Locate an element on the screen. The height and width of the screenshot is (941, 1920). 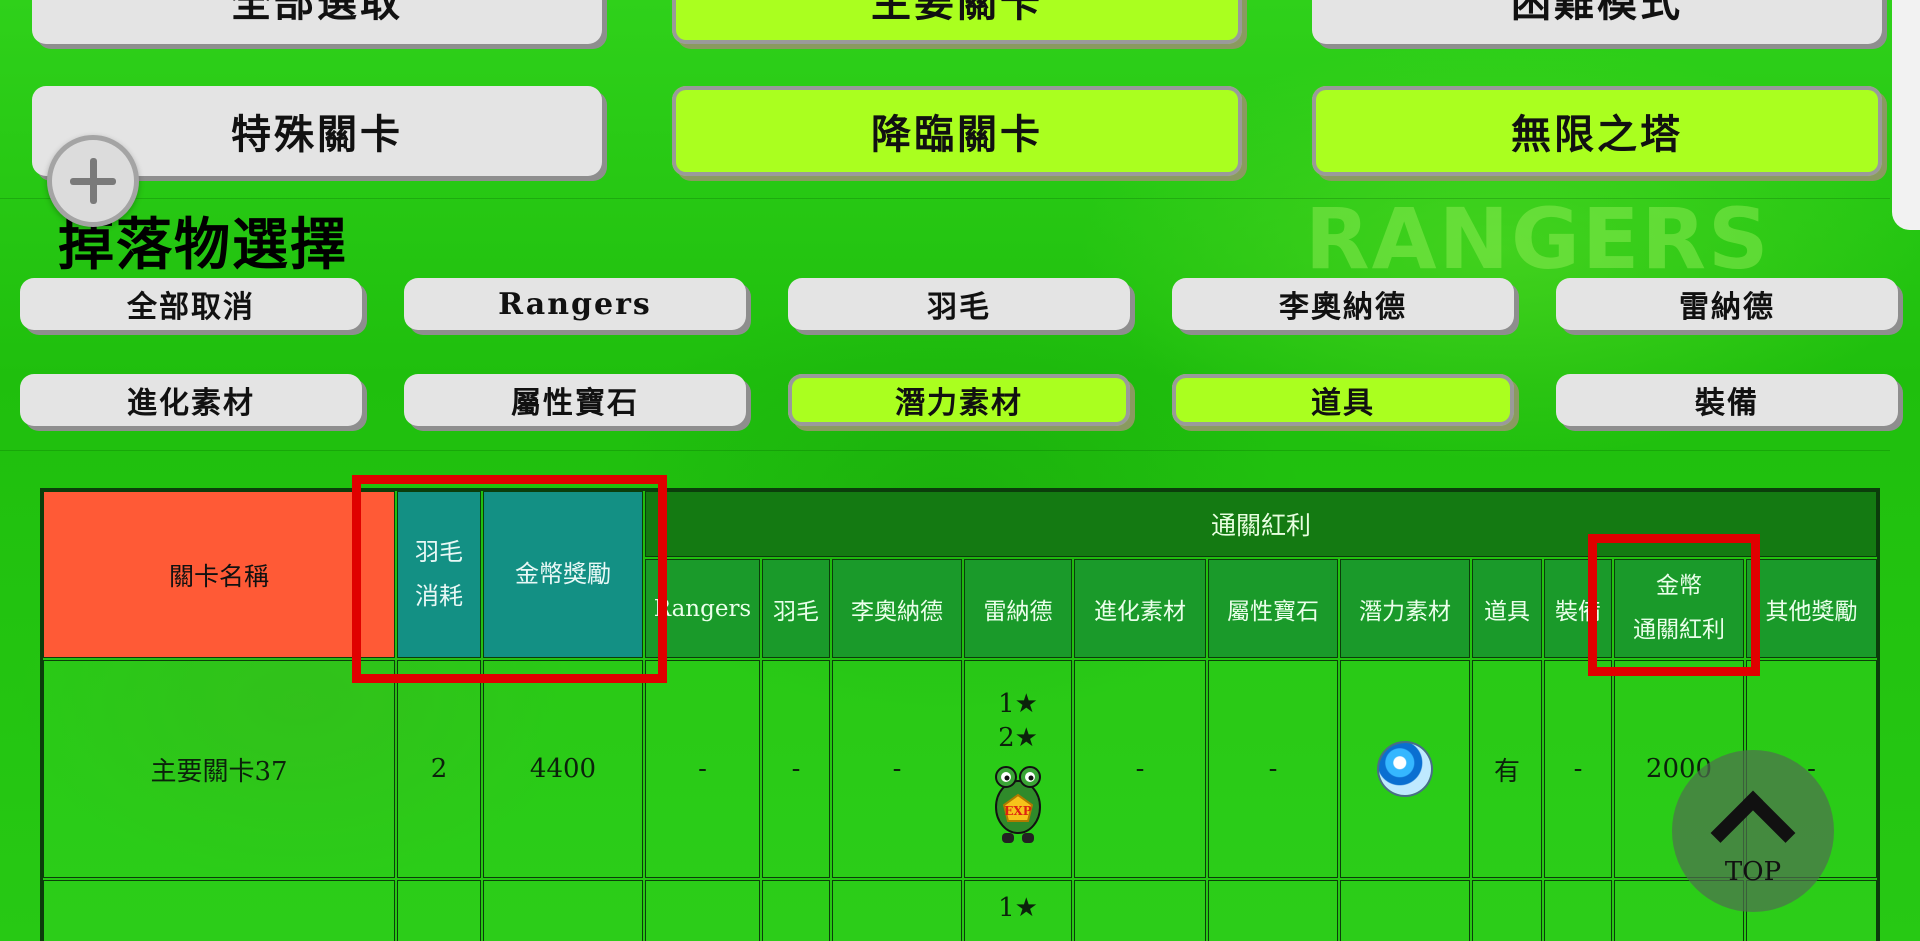
table-row-equip: - is located at coordinates (1578, 769).